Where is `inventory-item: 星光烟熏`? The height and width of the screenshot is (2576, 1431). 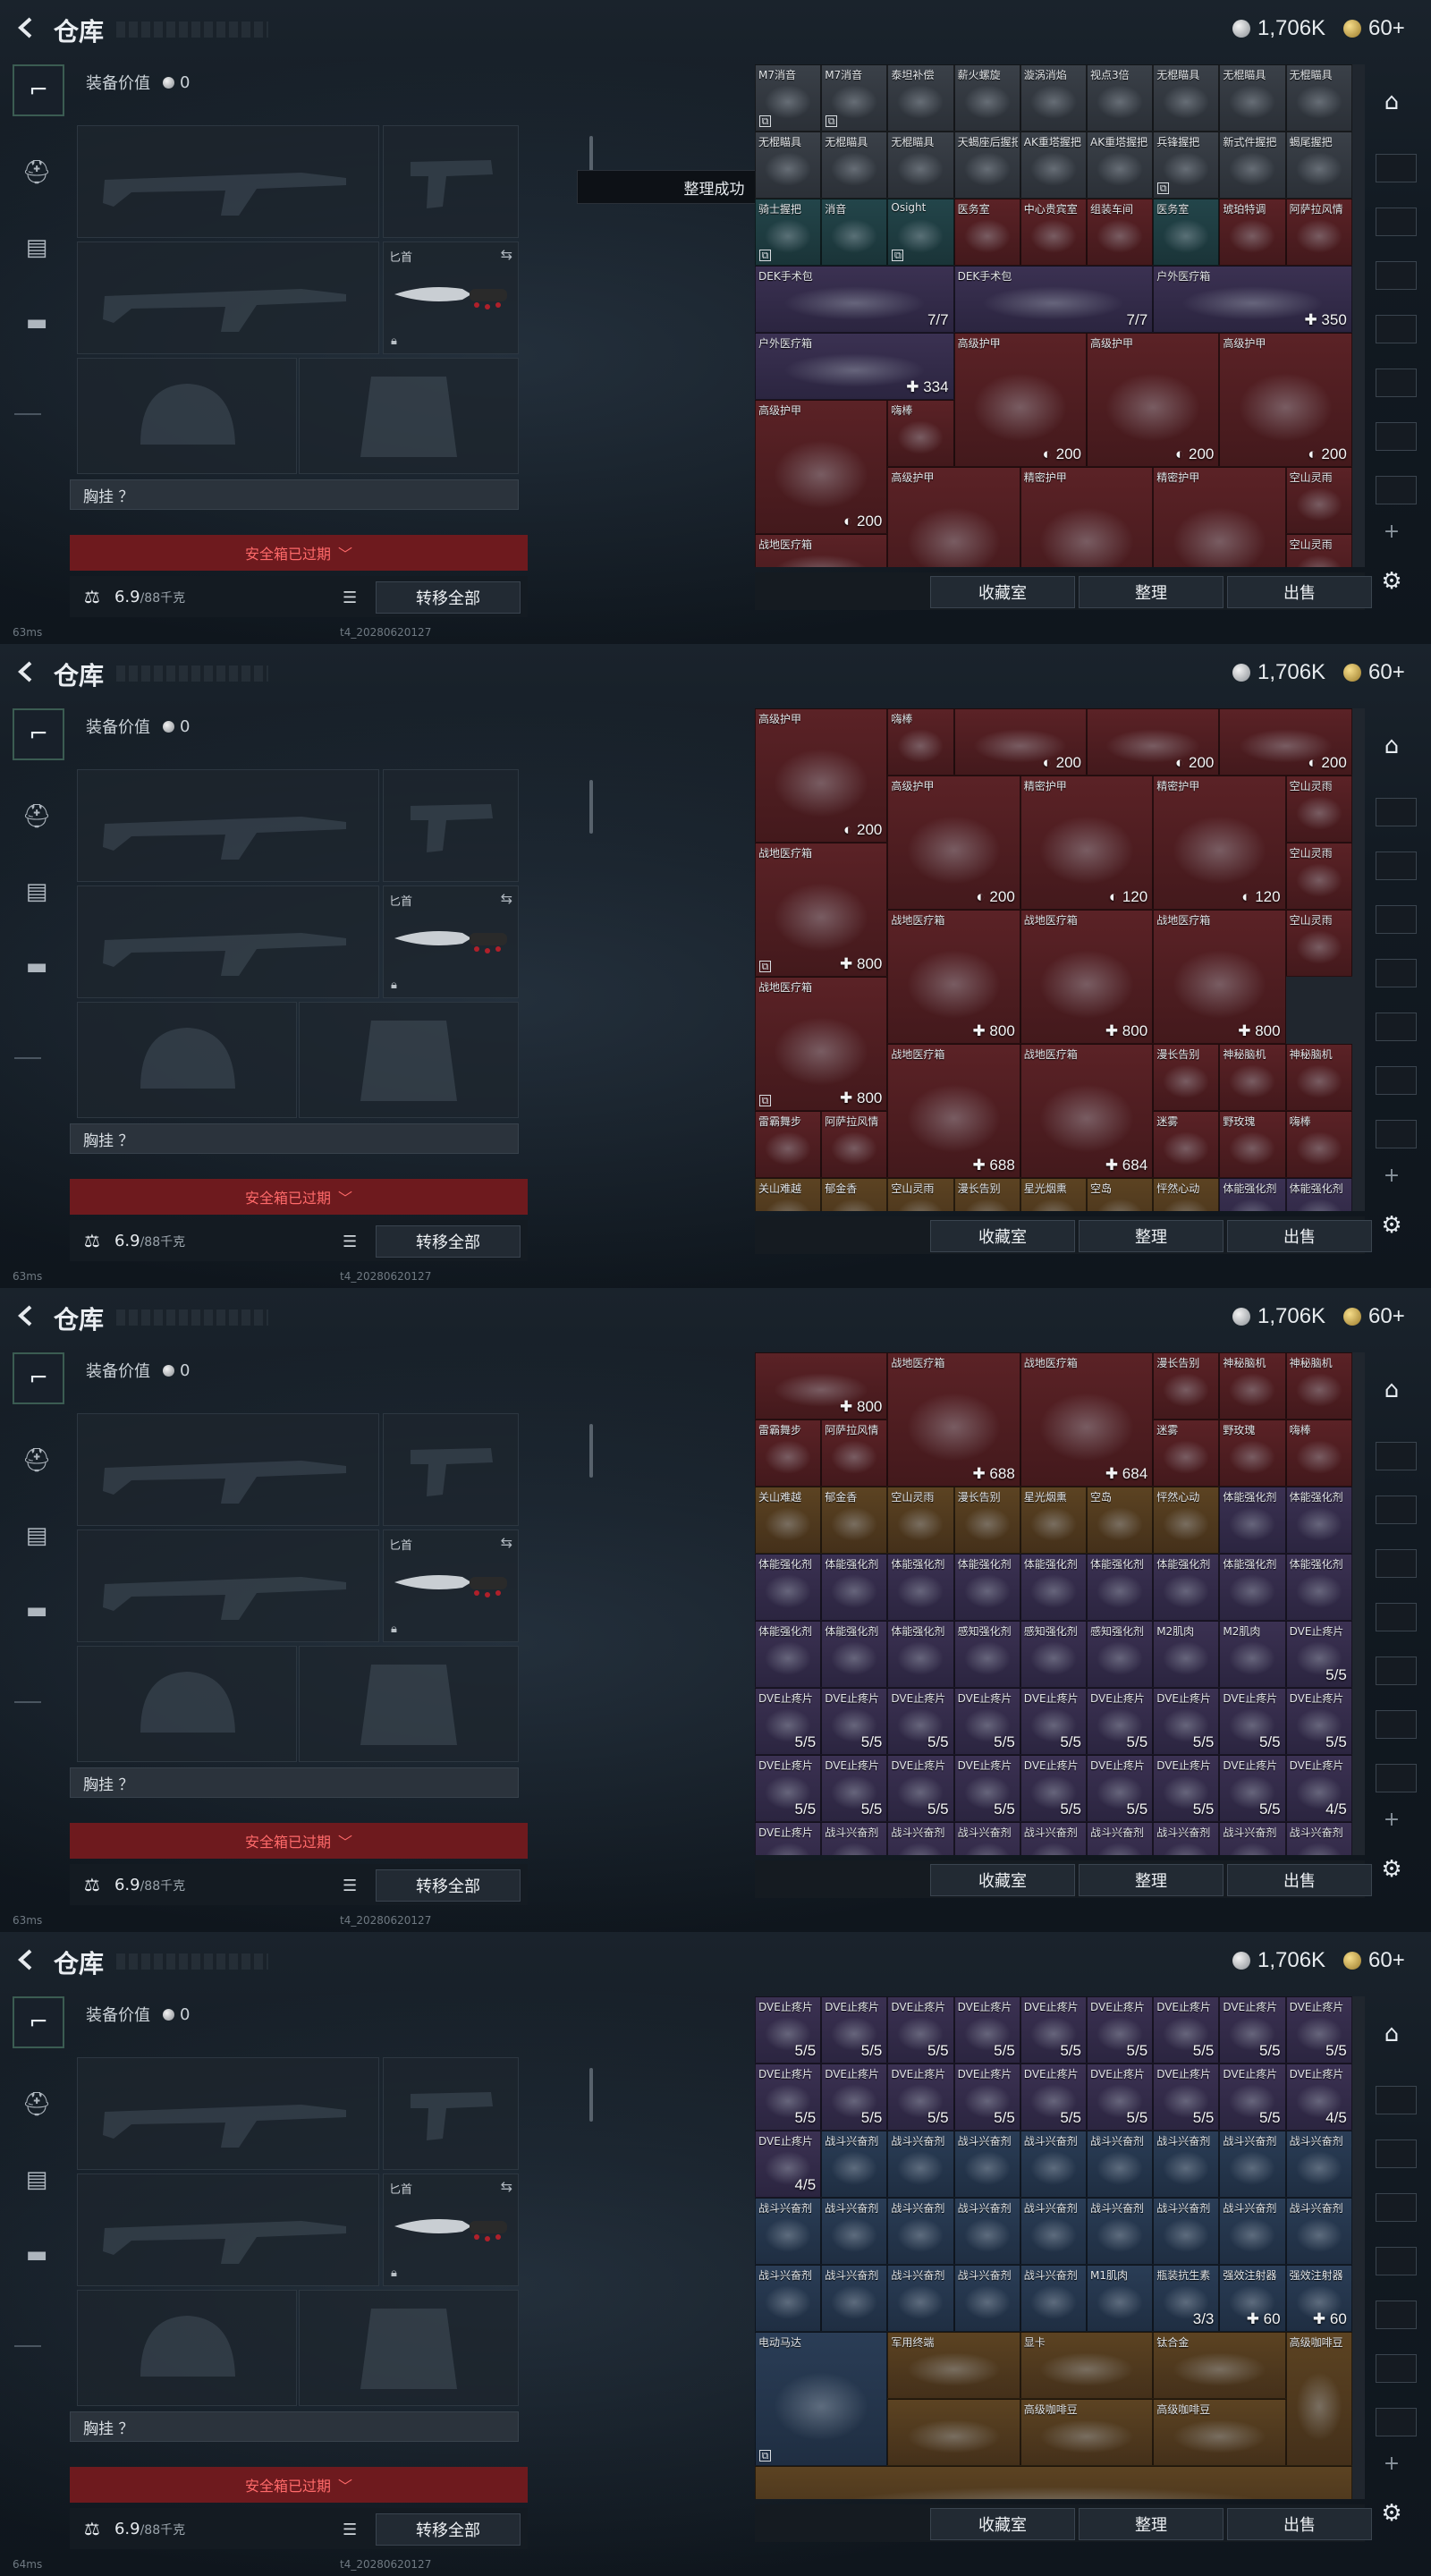 inventory-item: 星光烟熏 is located at coordinates (1054, 1194).